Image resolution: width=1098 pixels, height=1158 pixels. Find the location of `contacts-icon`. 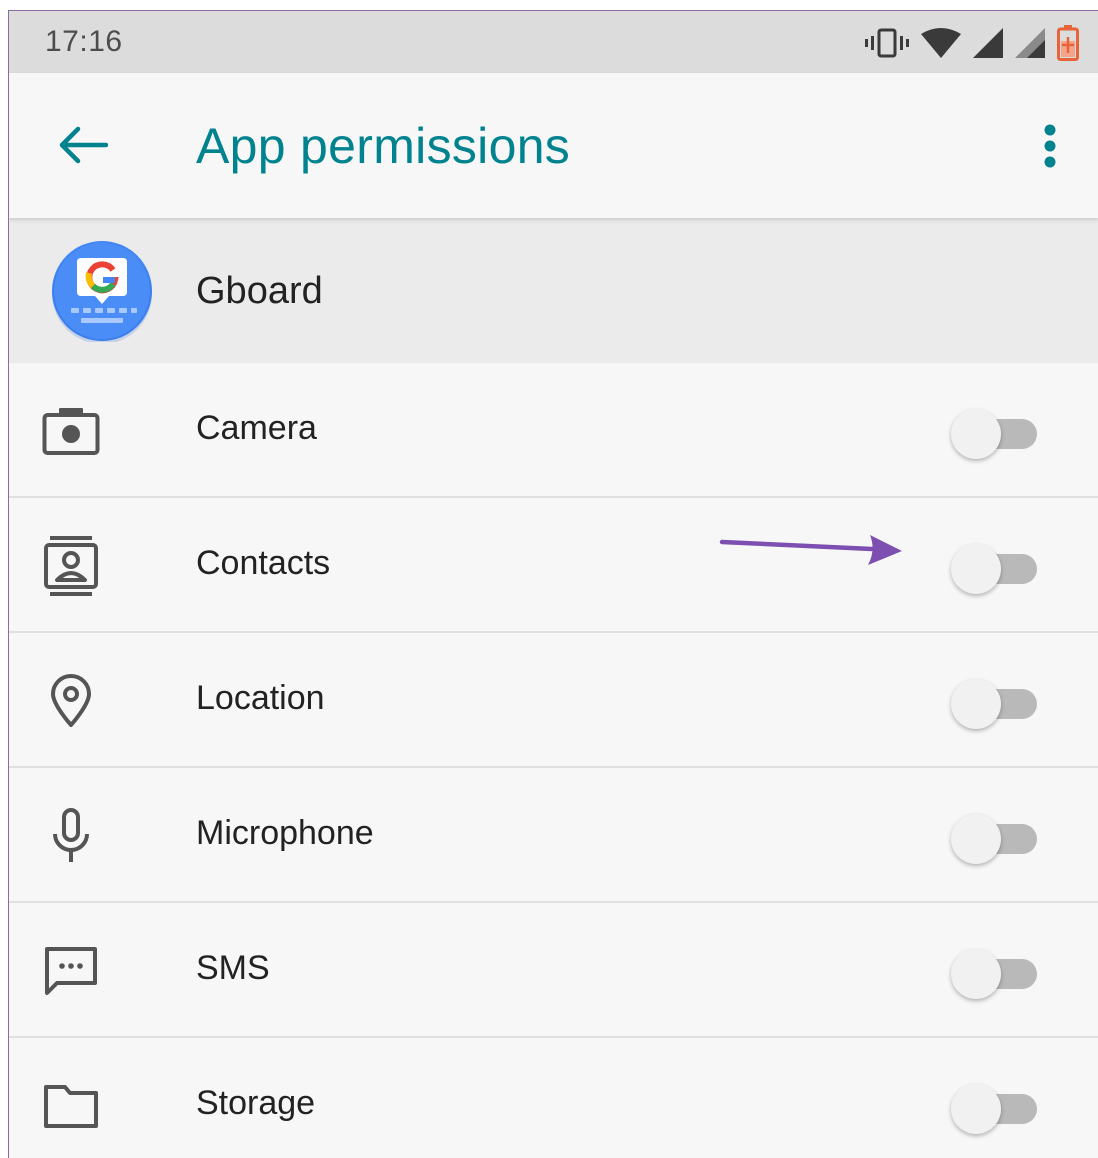

contacts-icon is located at coordinates (71, 566).